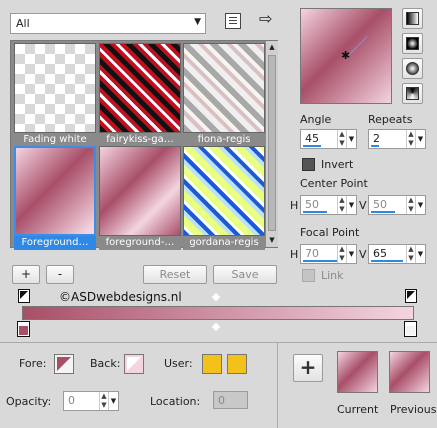  What do you see at coordinates (224, 140) in the screenshot?
I see `gradient-name: fiona-regis` at bounding box center [224, 140].